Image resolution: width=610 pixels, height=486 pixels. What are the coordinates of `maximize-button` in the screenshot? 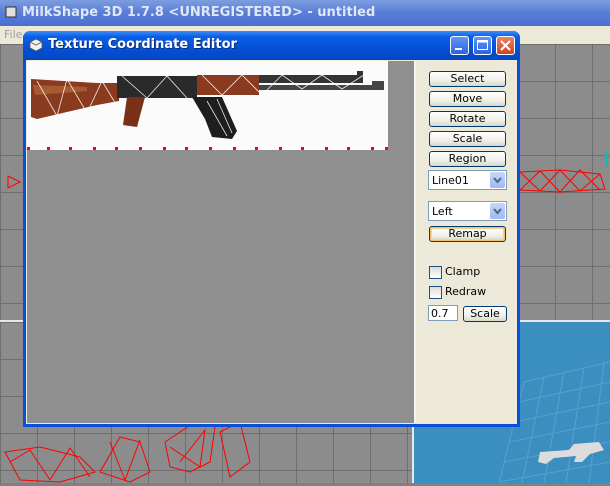 It's located at (482, 45).